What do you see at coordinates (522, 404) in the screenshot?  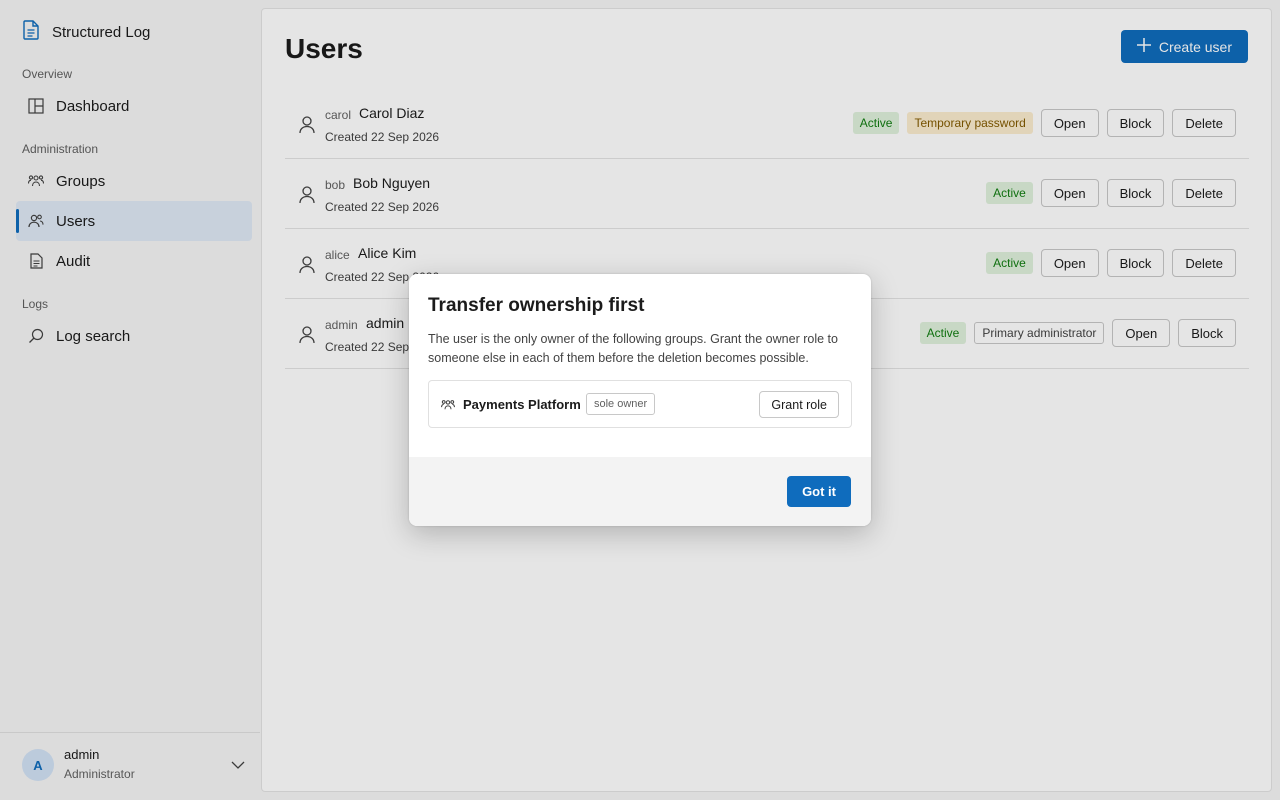 I see `group-name: Payments Platform` at bounding box center [522, 404].